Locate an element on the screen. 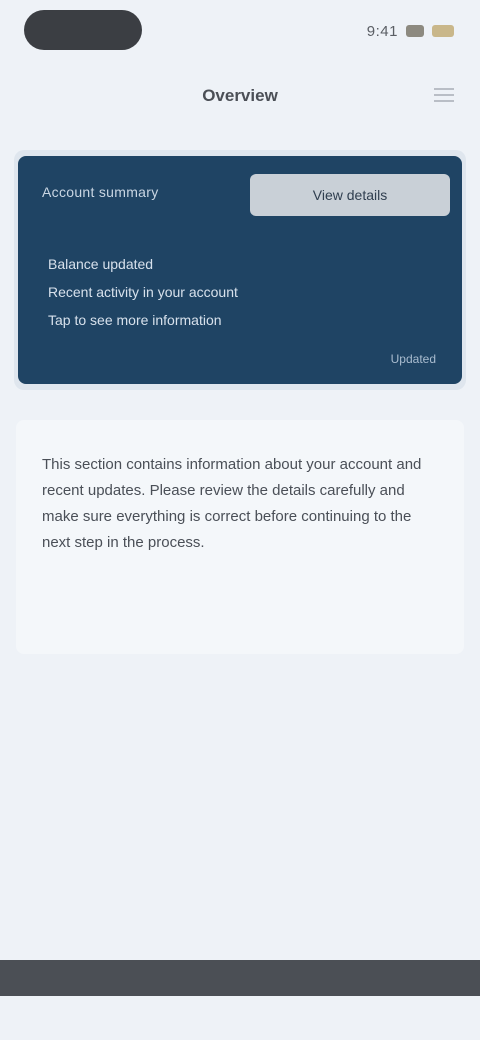  status-bar: 9:41 is located at coordinates (240, 32).